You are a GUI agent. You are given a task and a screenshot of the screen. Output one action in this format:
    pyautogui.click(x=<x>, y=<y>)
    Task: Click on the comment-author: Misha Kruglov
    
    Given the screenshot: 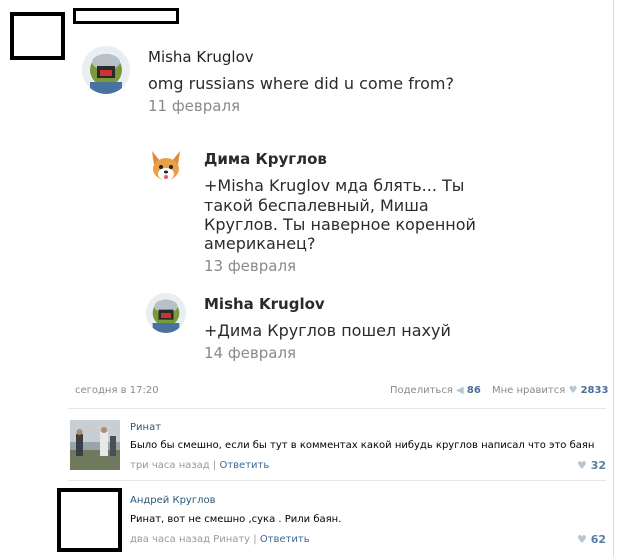 What is the action you would take?
    pyautogui.click(x=201, y=57)
    